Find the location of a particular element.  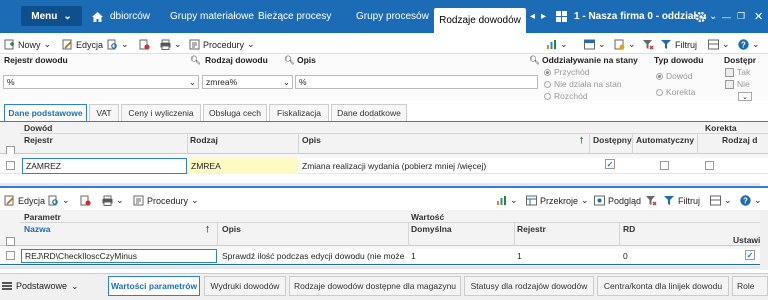

check-tak-label: Tak is located at coordinates (744, 72).